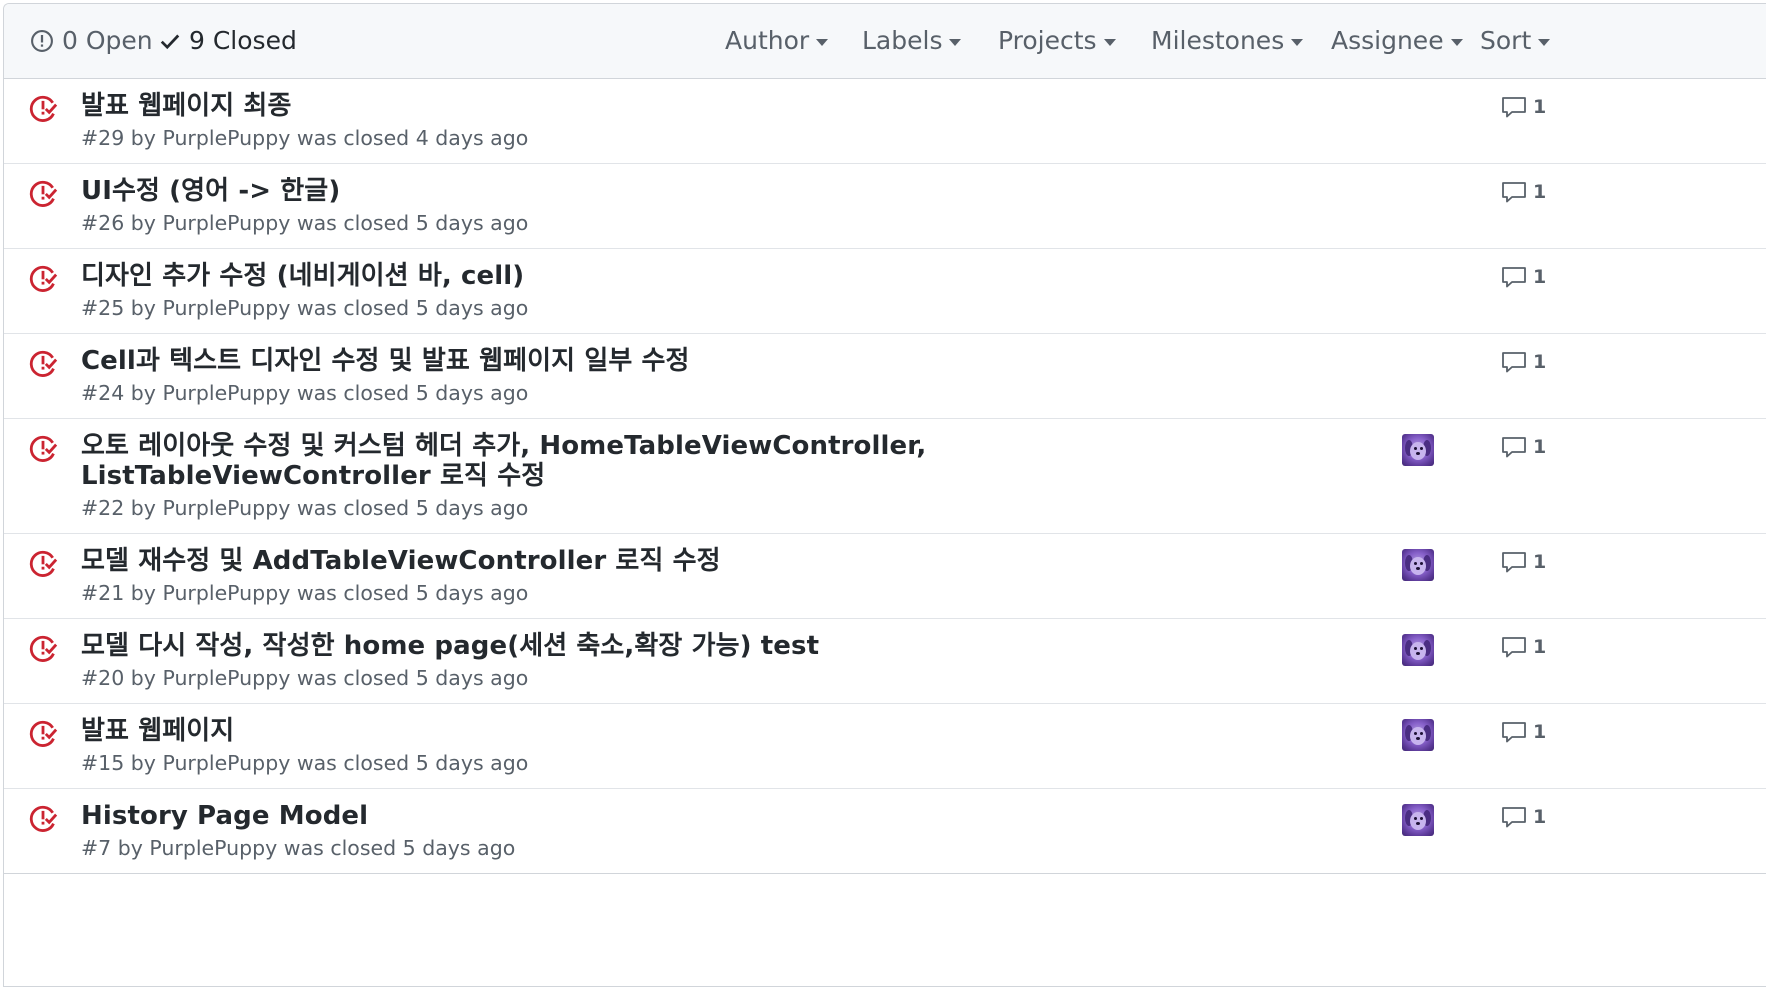 Image resolution: width=1766 pixels, height=988 pixels. I want to click on labels-filter: Labels, so click(912, 40).